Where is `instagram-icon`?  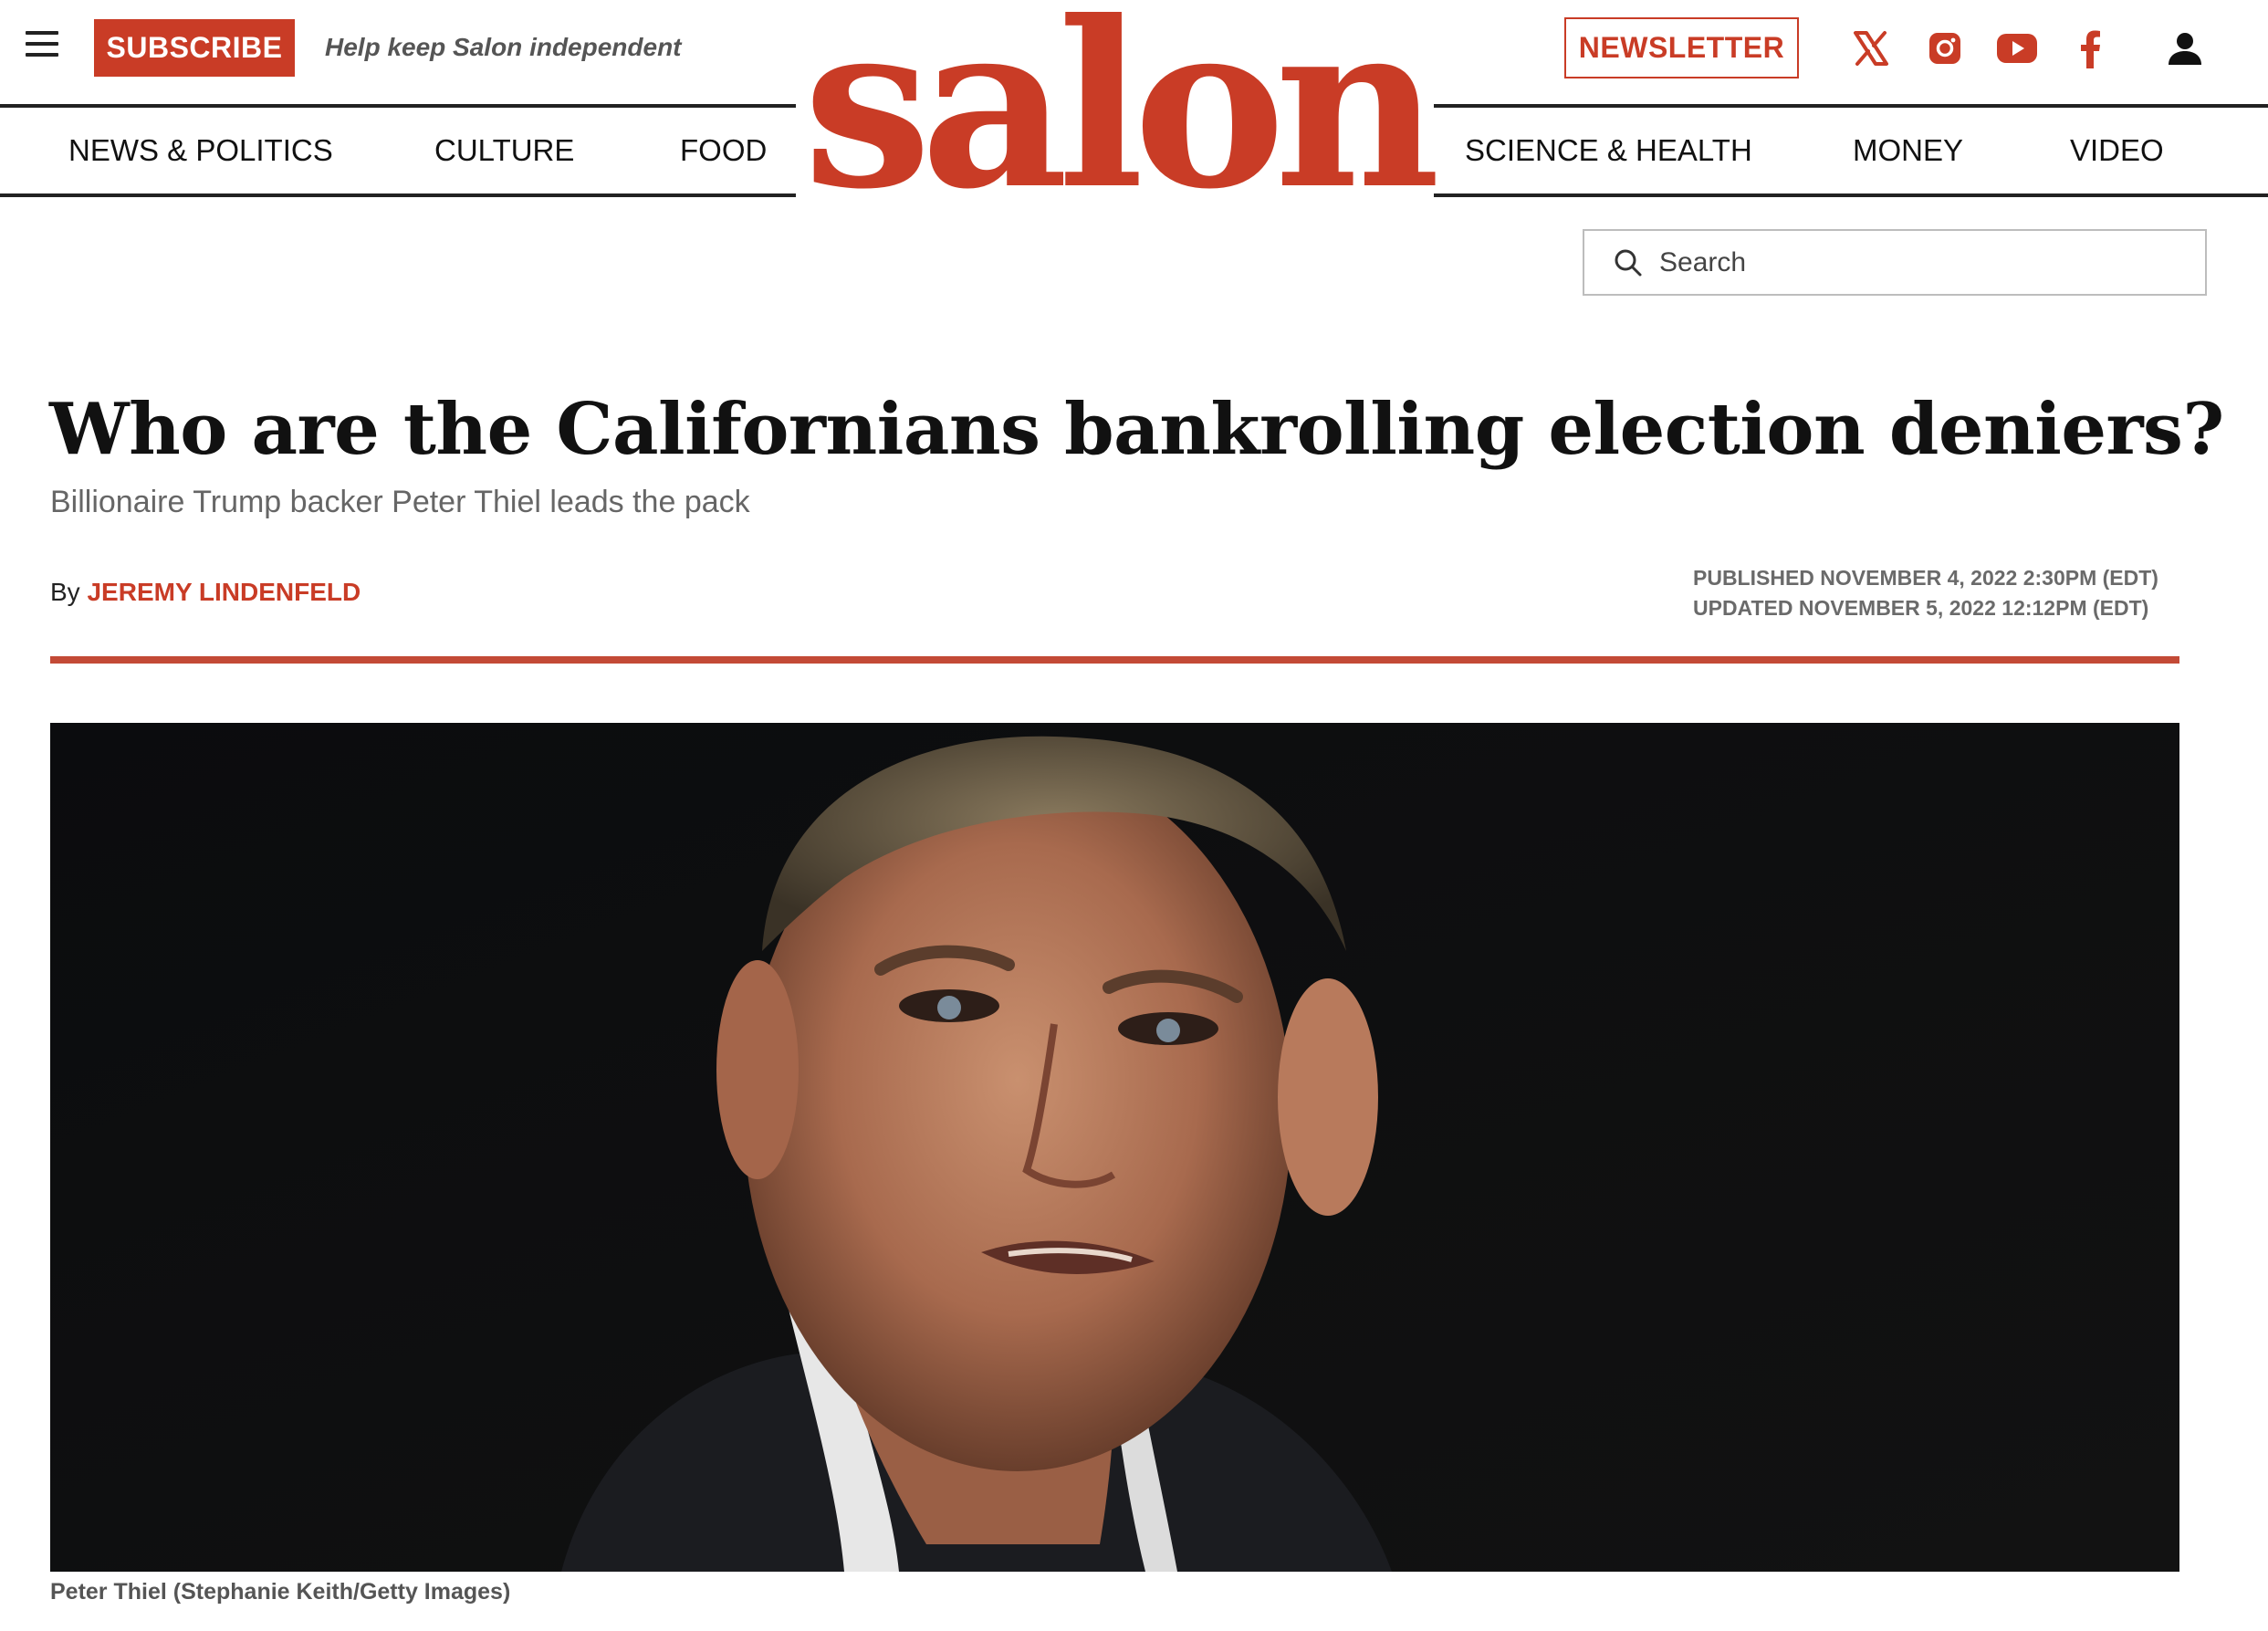 instagram-icon is located at coordinates (1945, 48).